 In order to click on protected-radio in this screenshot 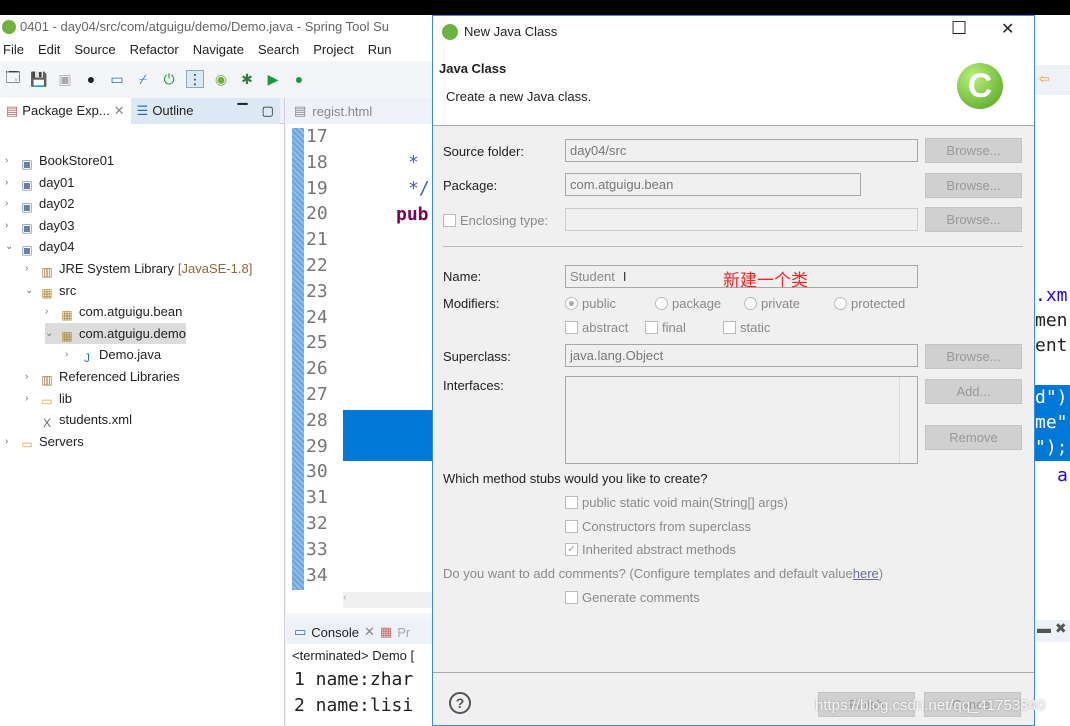, I will do `click(840, 303)`.